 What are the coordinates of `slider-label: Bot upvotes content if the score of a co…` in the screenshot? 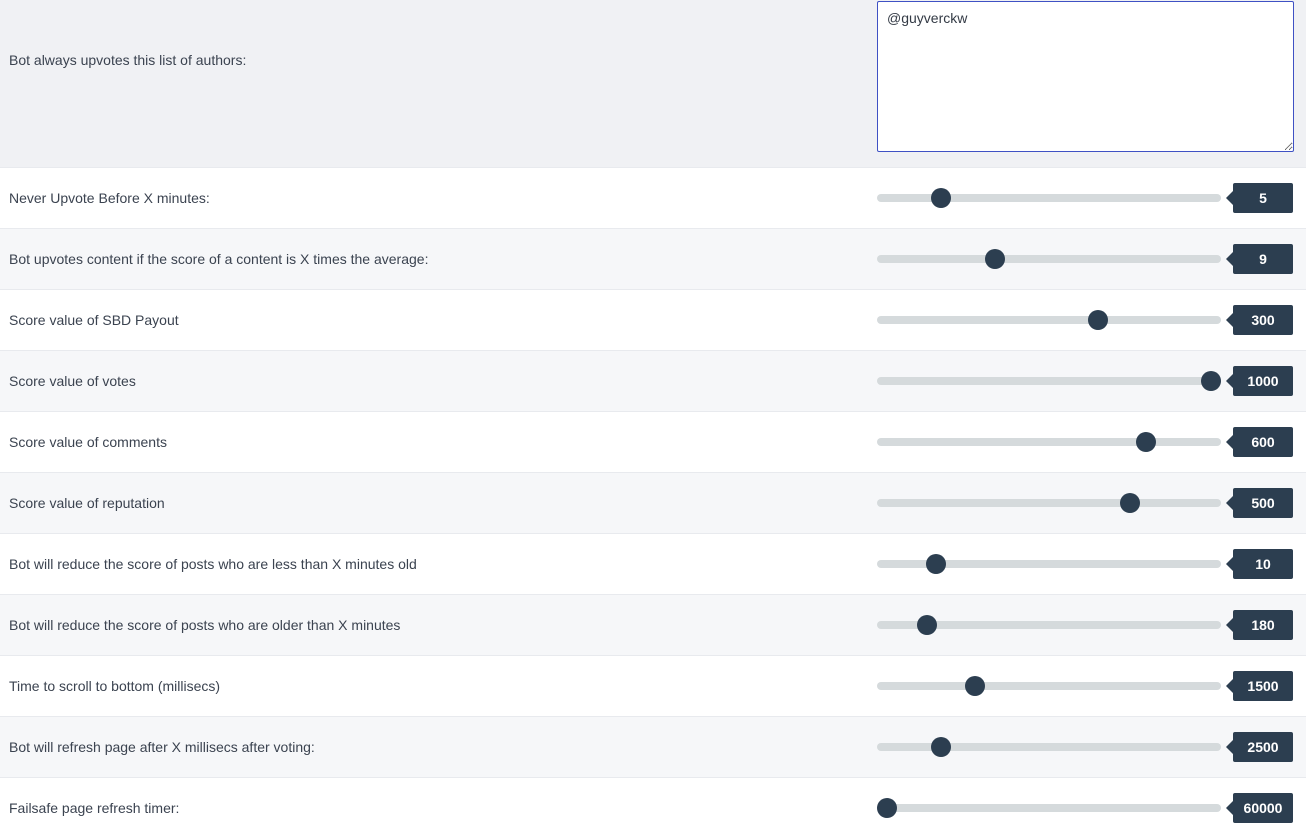 It's located at (219, 259).